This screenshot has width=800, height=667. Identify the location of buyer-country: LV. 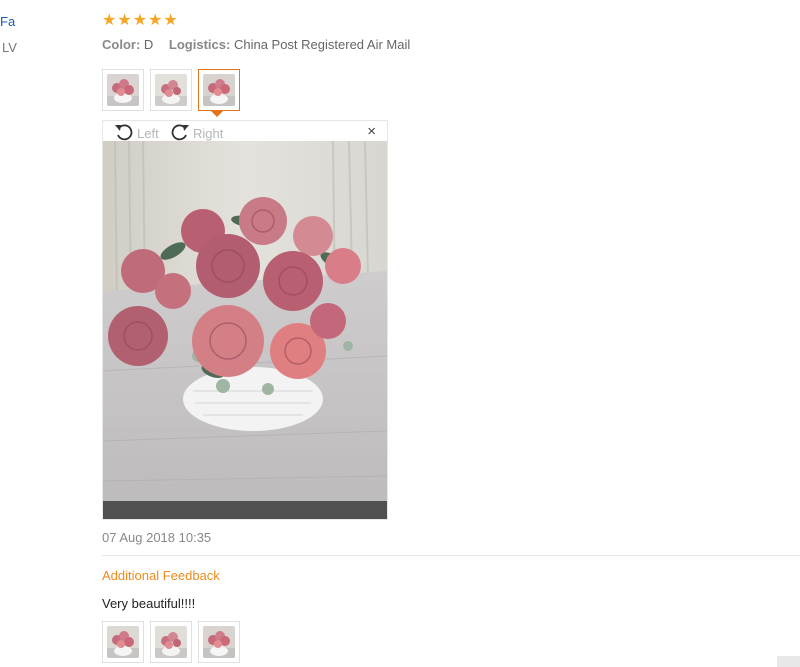
(9, 47).